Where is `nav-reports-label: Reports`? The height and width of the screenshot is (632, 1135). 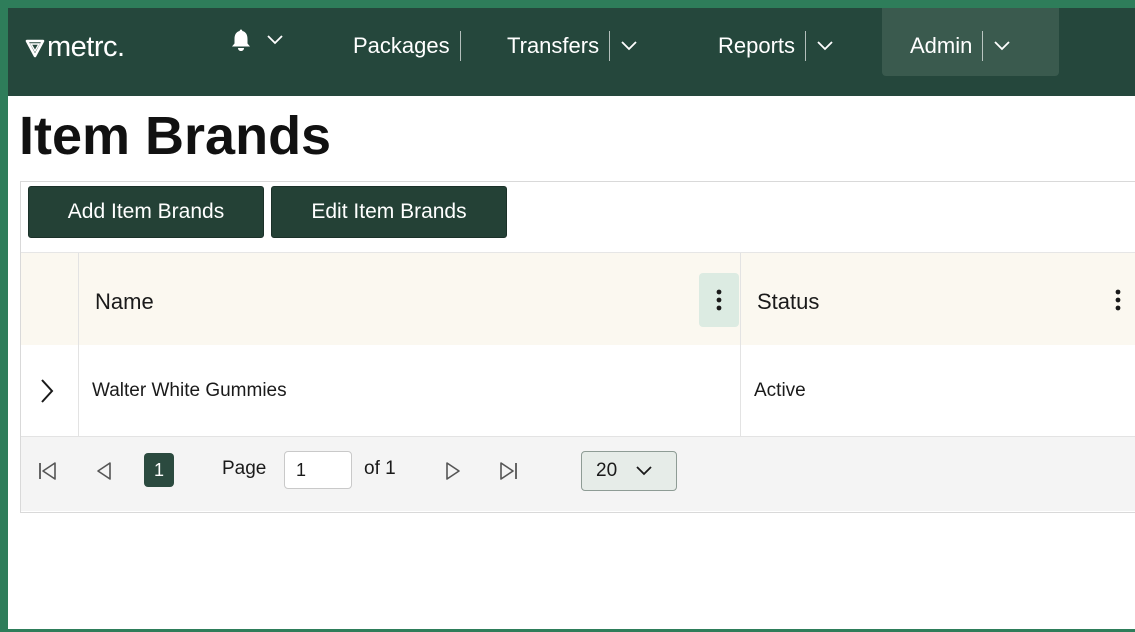 nav-reports-label: Reports is located at coordinates (757, 45).